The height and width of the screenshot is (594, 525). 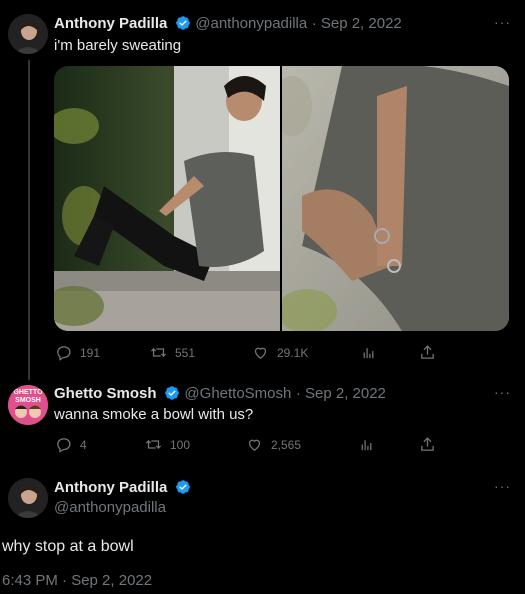 What do you see at coordinates (77, 580) in the screenshot?
I see `tweet-timestamp: 6:43 PM · Sep 2, 2022` at bounding box center [77, 580].